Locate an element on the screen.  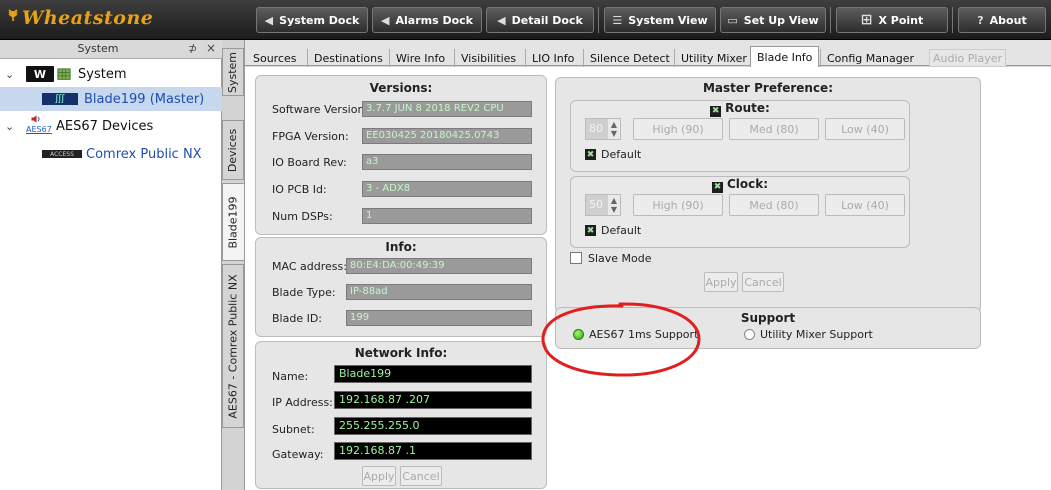
vtab-aes67-comrex: AES67 - Comrex Public NX is located at coordinates (233, 346).